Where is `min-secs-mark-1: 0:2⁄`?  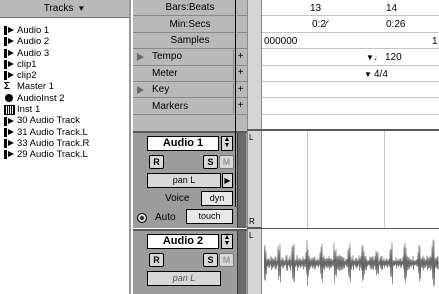
min-secs-mark-1: 0:2⁄ is located at coordinates (320, 25).